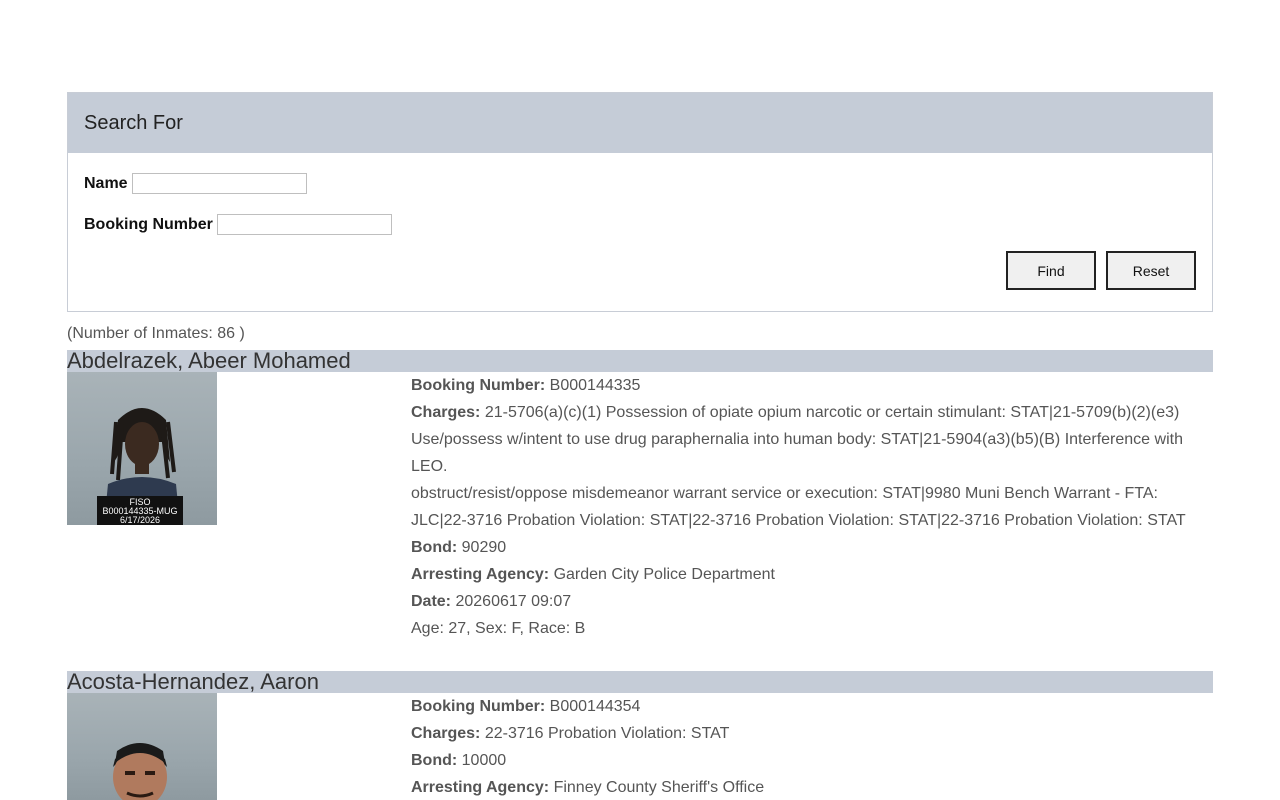  What do you see at coordinates (806, 385) in the screenshot?
I see `booking-number-row: Booking Number: B000144335` at bounding box center [806, 385].